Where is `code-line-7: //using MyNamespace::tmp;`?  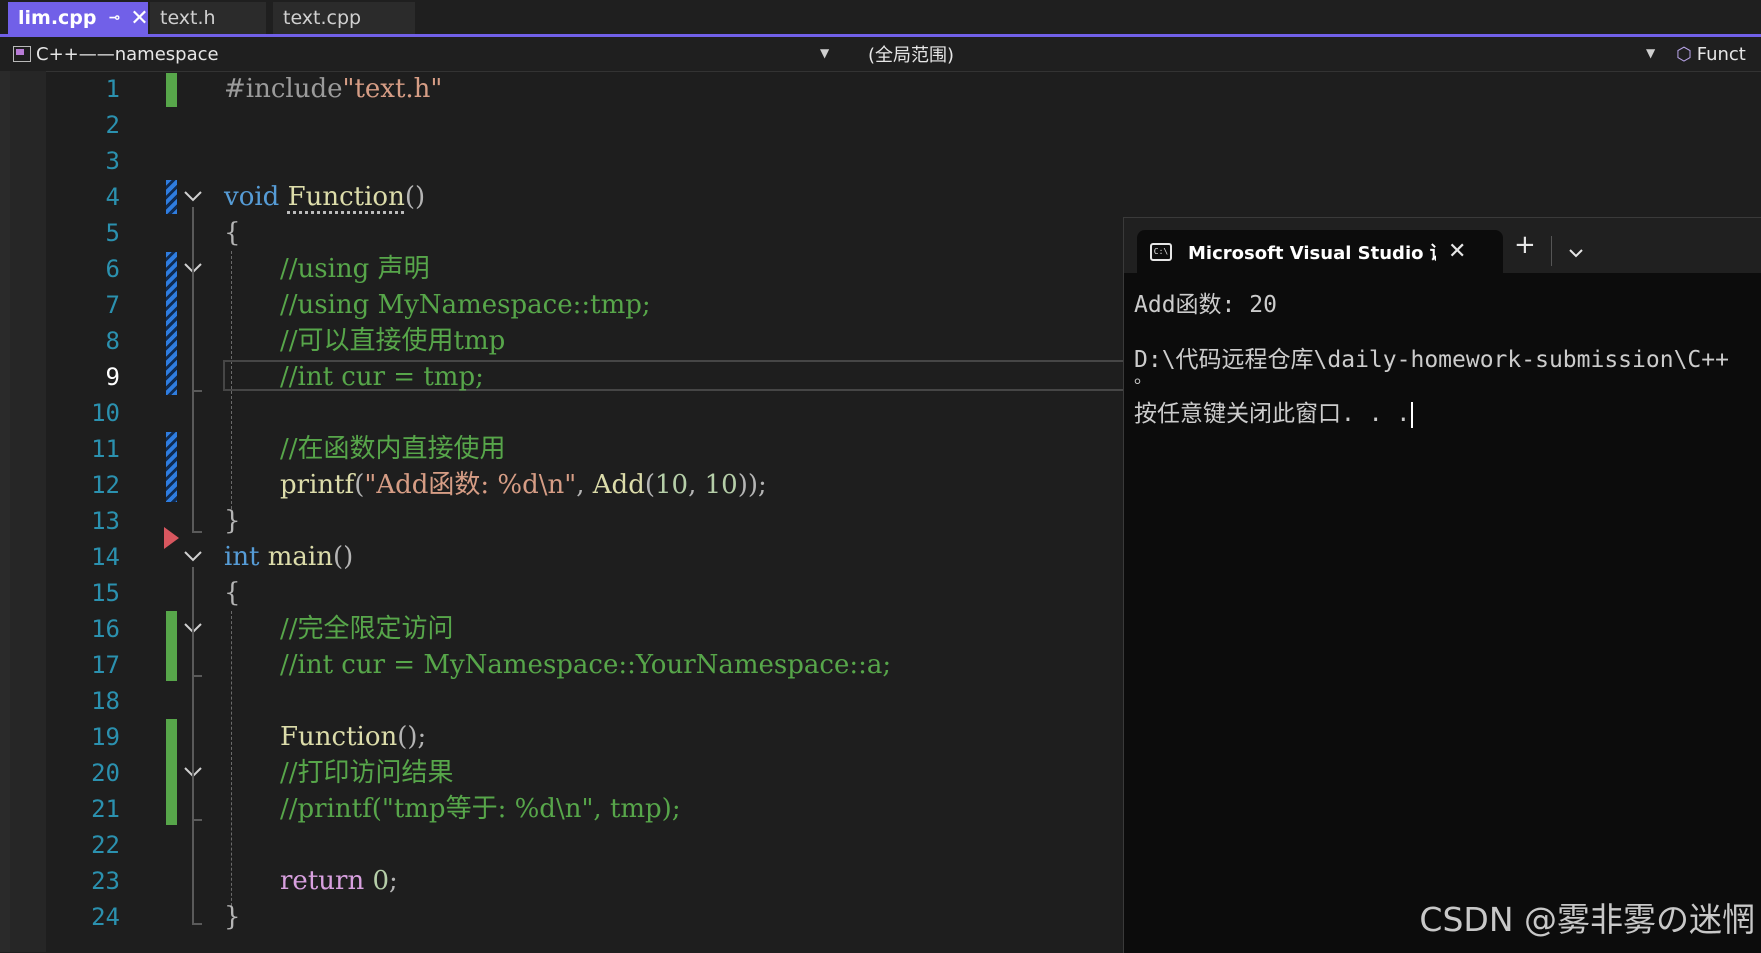 code-line-7: //using MyNamespace::tmp; is located at coordinates (465, 305).